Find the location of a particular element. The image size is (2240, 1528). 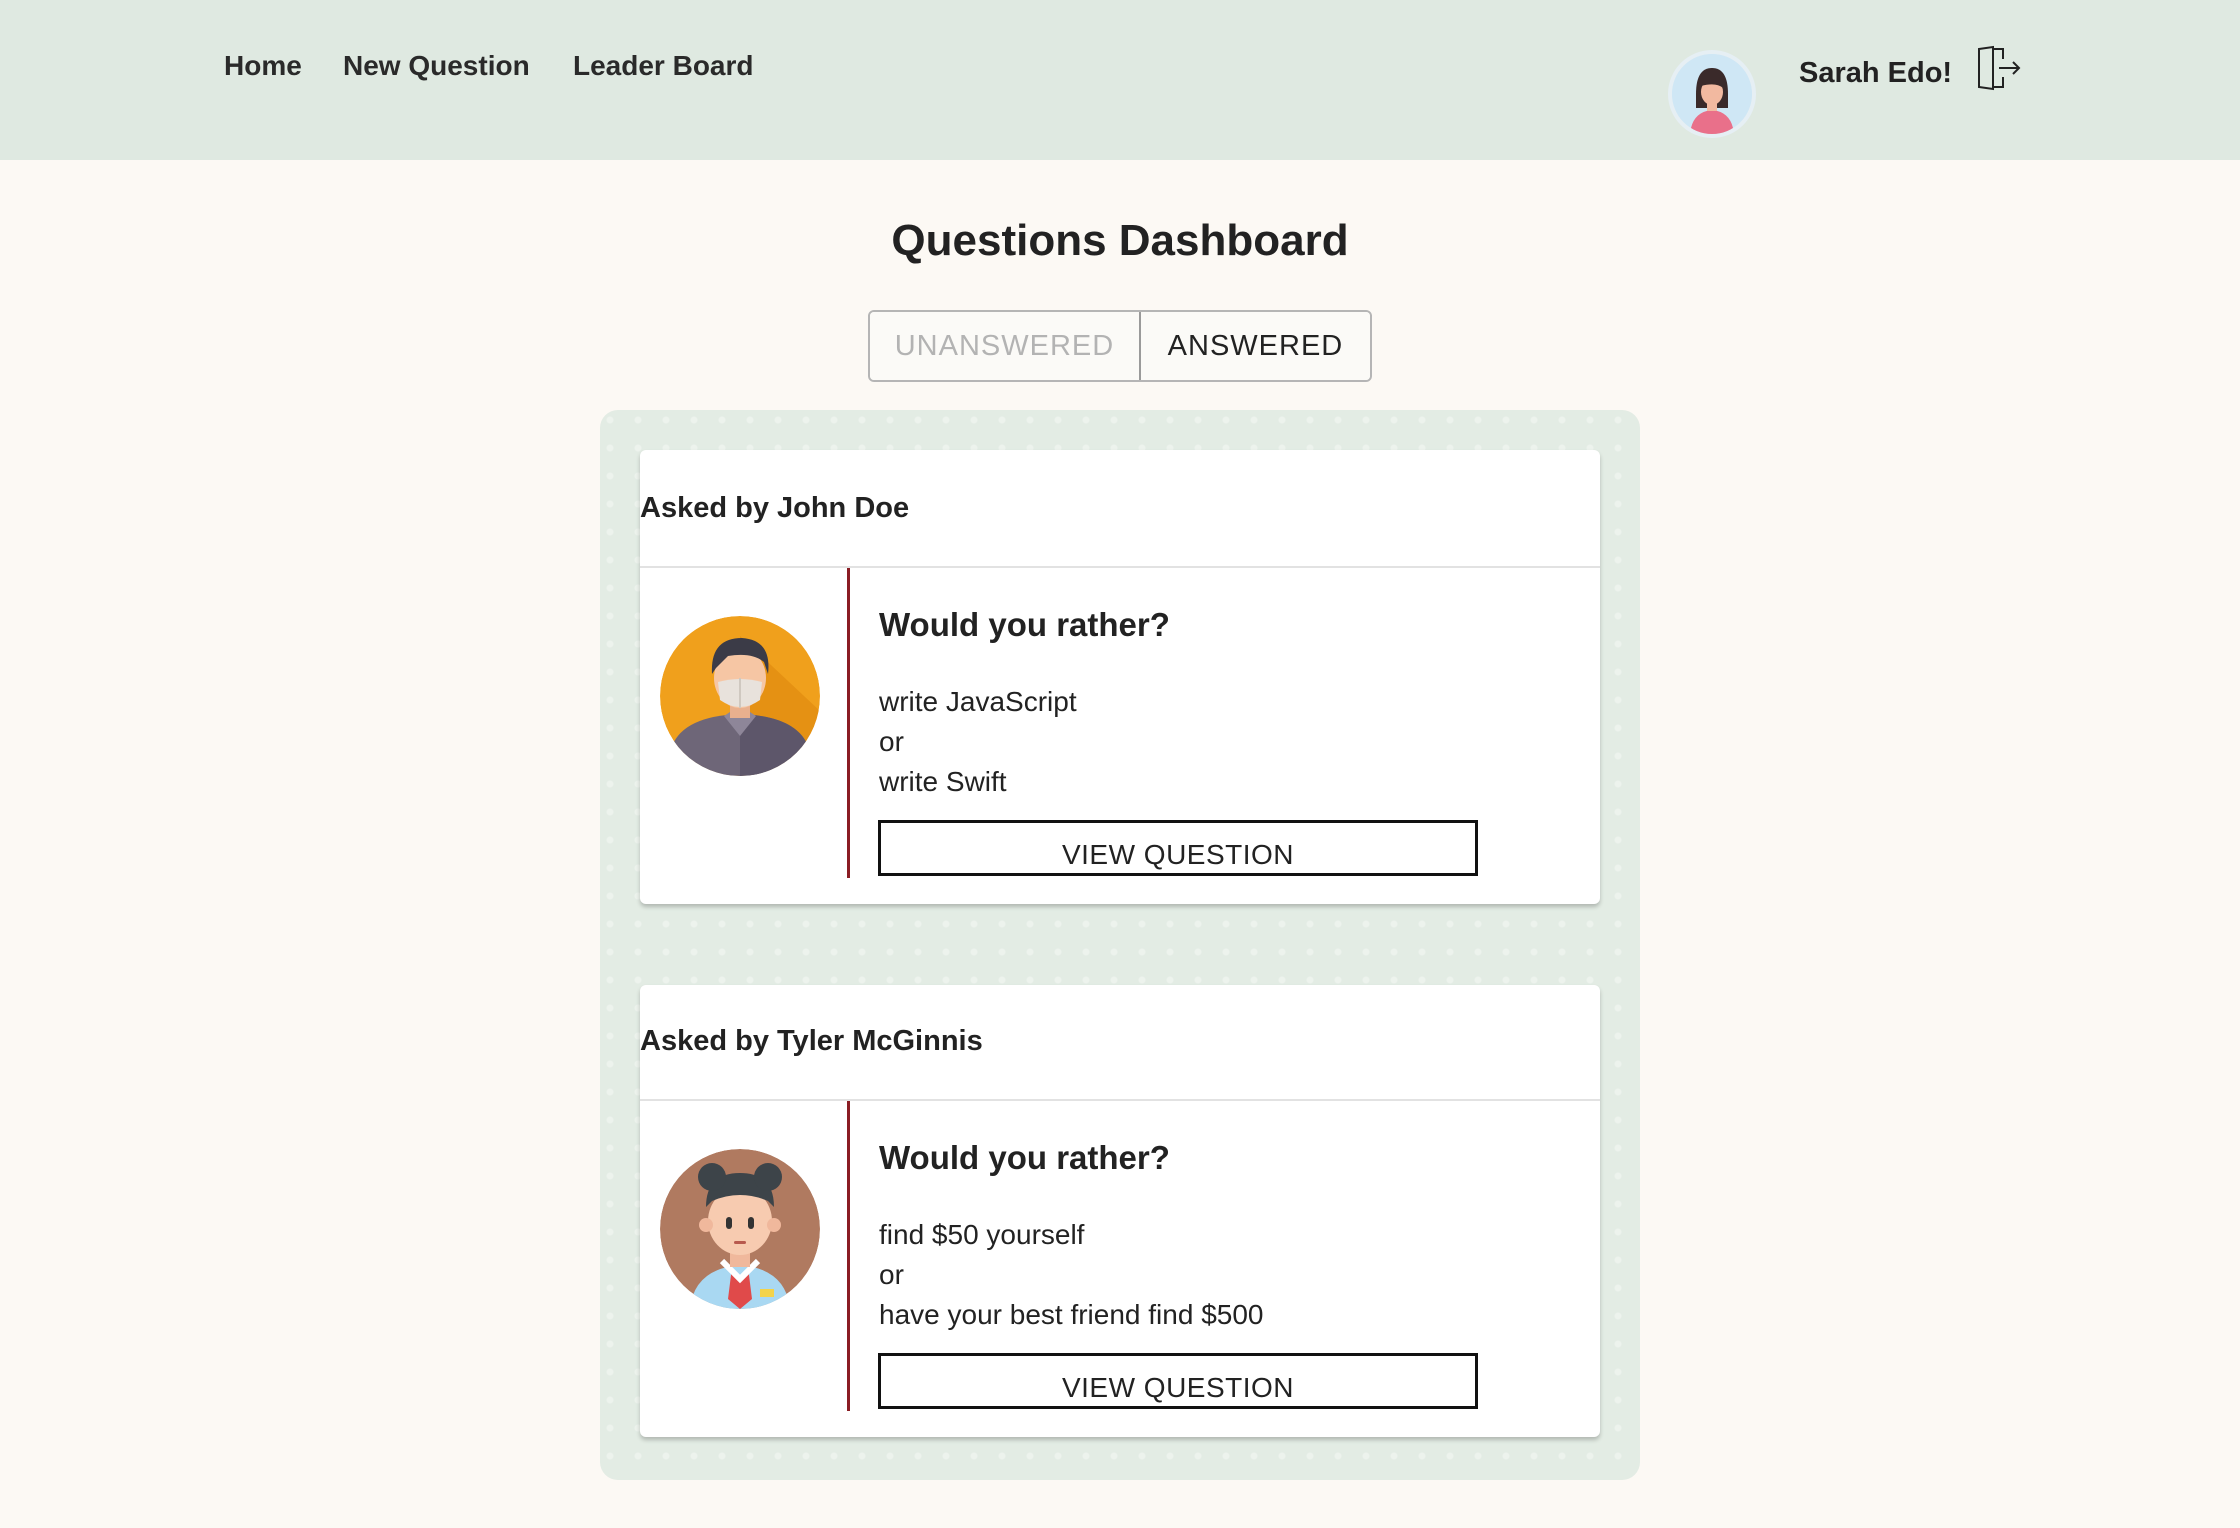

option-one-text: write JavaScript is located at coordinates (978, 701).